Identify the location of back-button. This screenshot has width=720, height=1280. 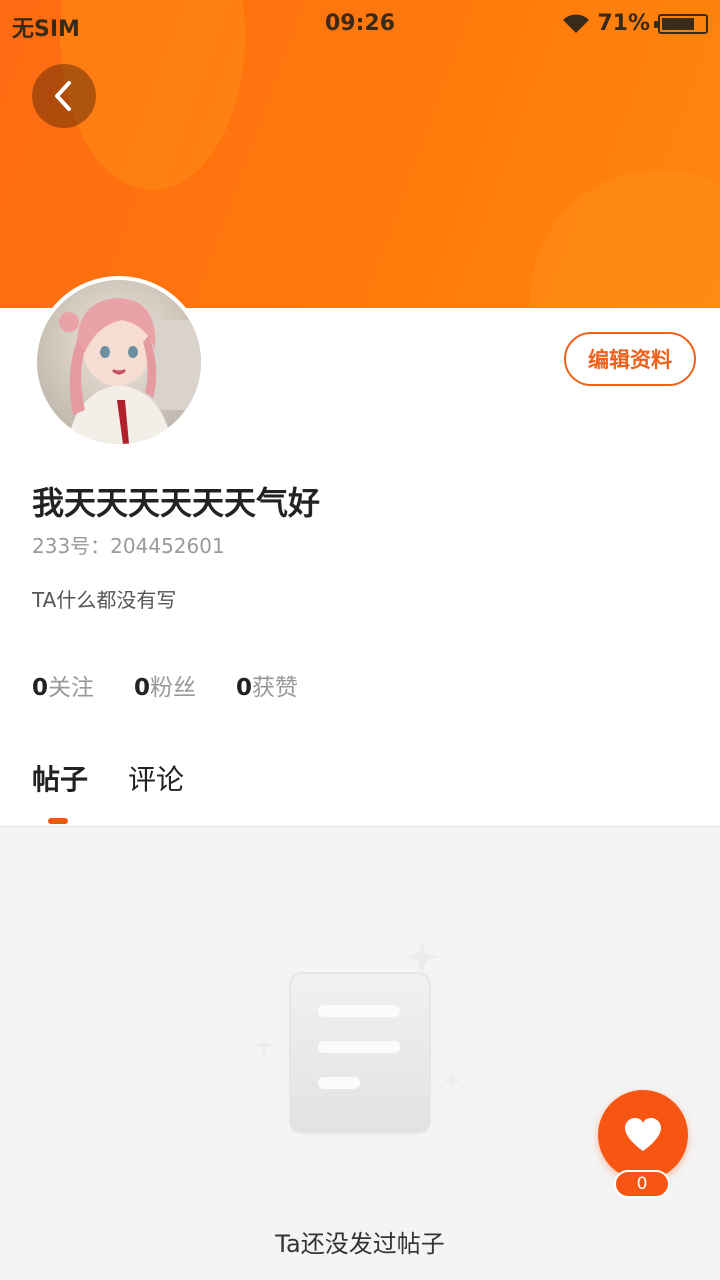
(64, 96).